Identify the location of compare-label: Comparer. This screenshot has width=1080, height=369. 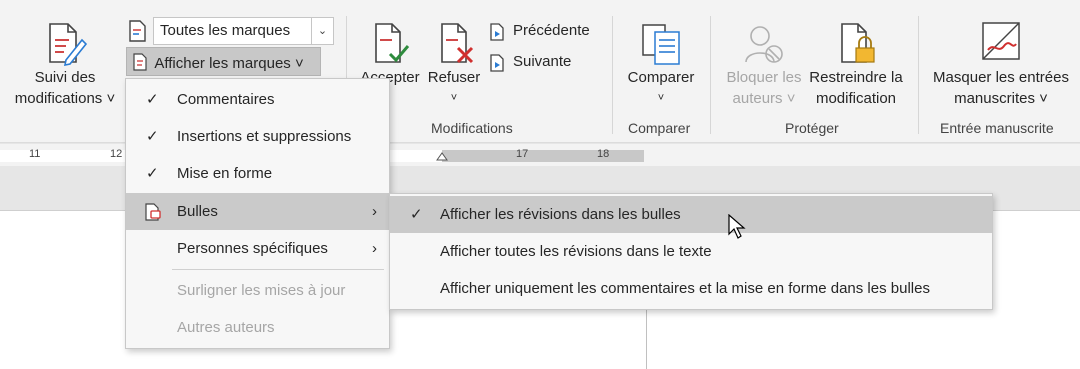
(661, 77).